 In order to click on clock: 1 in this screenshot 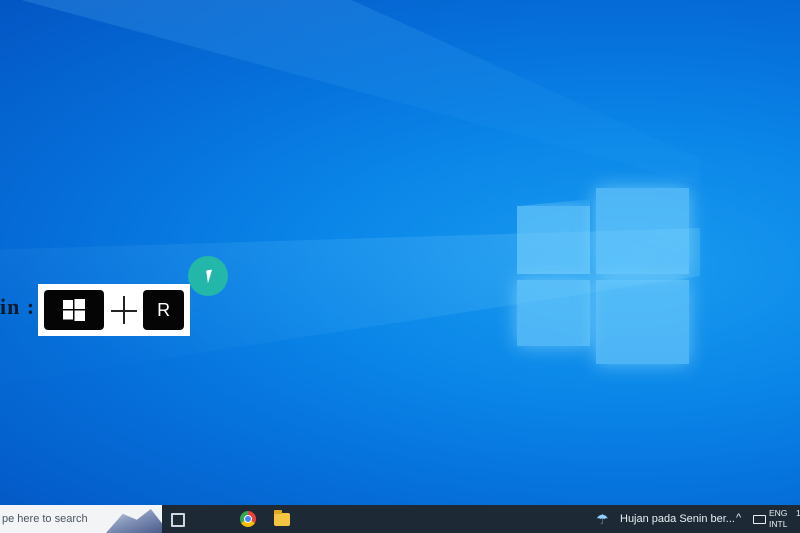, I will do `click(798, 513)`.